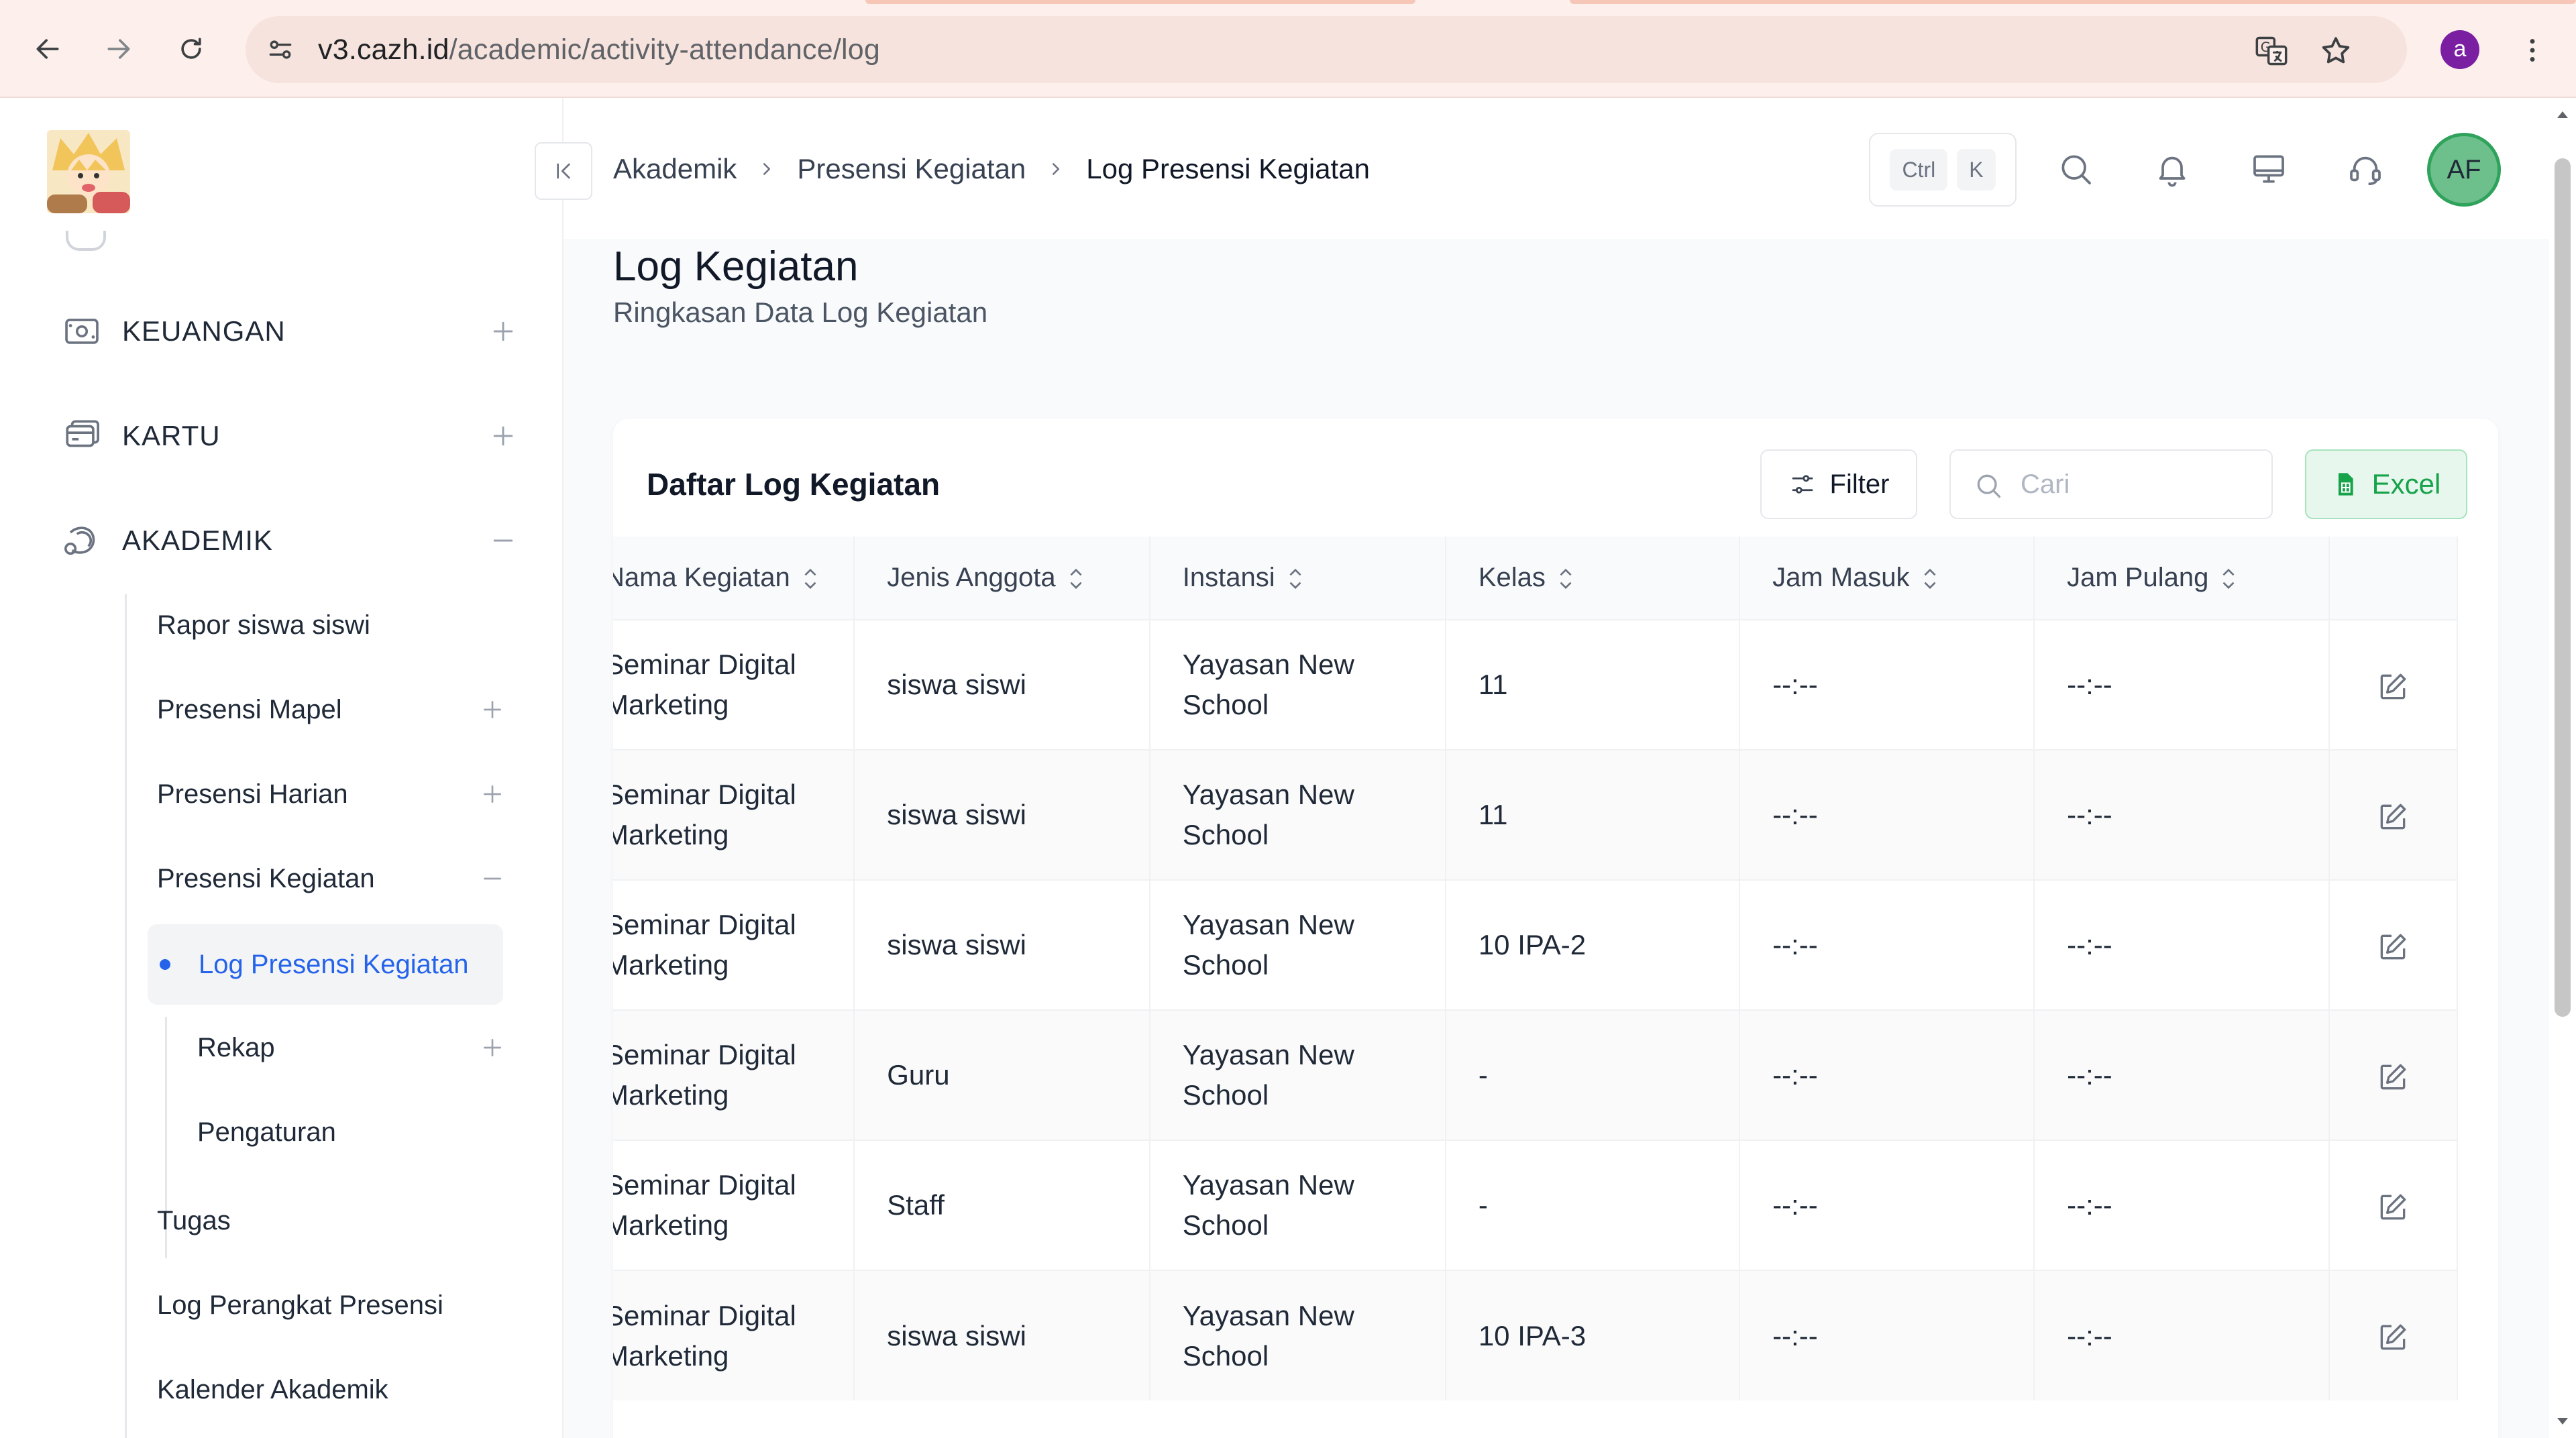 This screenshot has height=1438, width=2576. What do you see at coordinates (325, 964) in the screenshot?
I see `sidebar-item-log-presensi-kegiatan: Log Presensi Kegiatan` at bounding box center [325, 964].